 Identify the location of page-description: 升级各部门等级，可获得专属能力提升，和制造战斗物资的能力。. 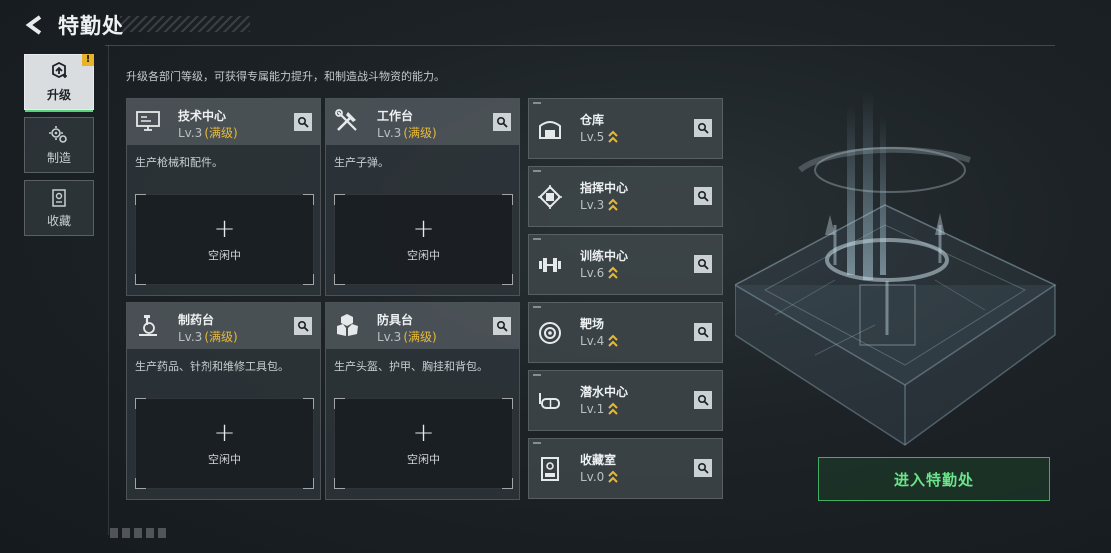
(285, 76).